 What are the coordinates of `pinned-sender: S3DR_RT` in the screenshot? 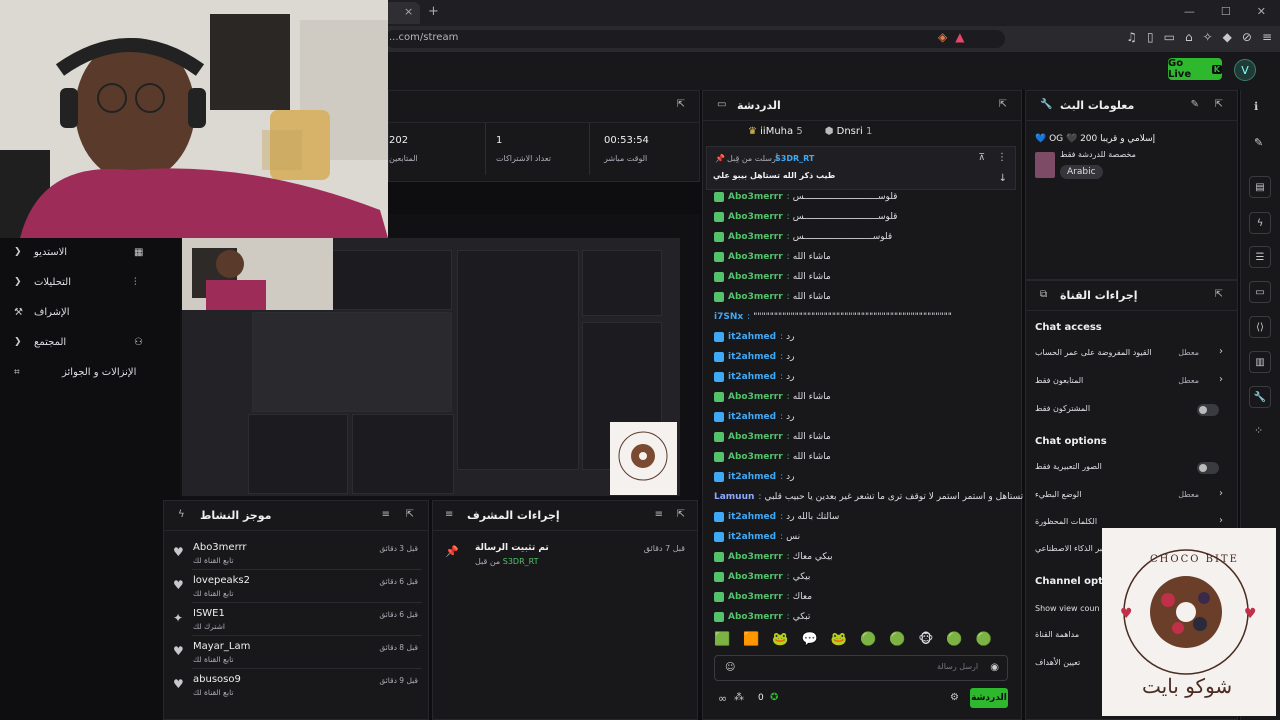 It's located at (794, 158).